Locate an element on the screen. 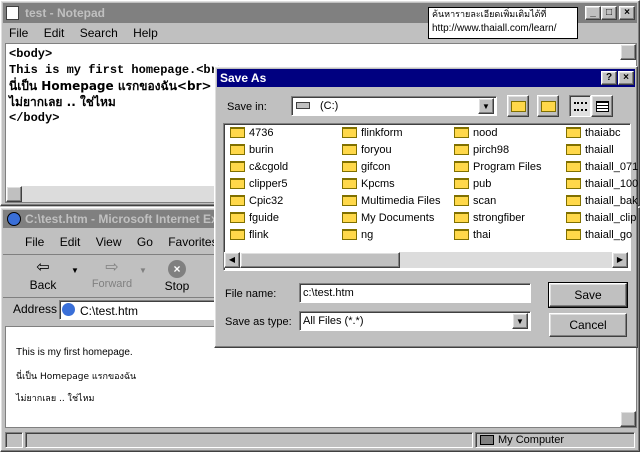  forward-arrow-icon: ⇨ is located at coordinates (112, 267).